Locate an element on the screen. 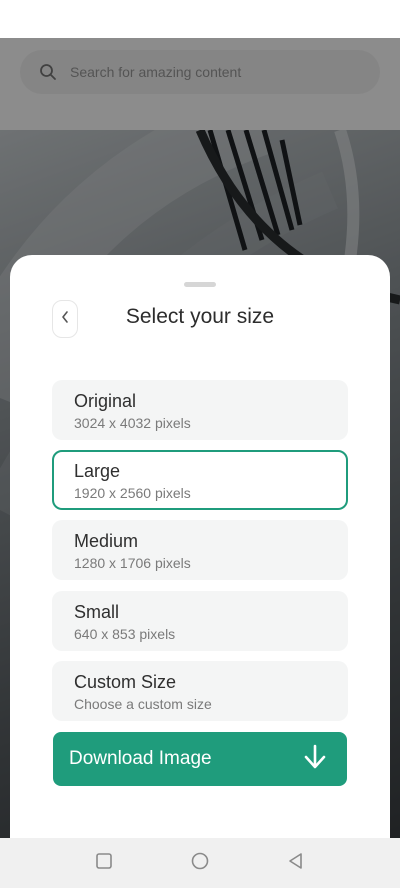  sheet-title: Select your size is located at coordinates (200, 316).